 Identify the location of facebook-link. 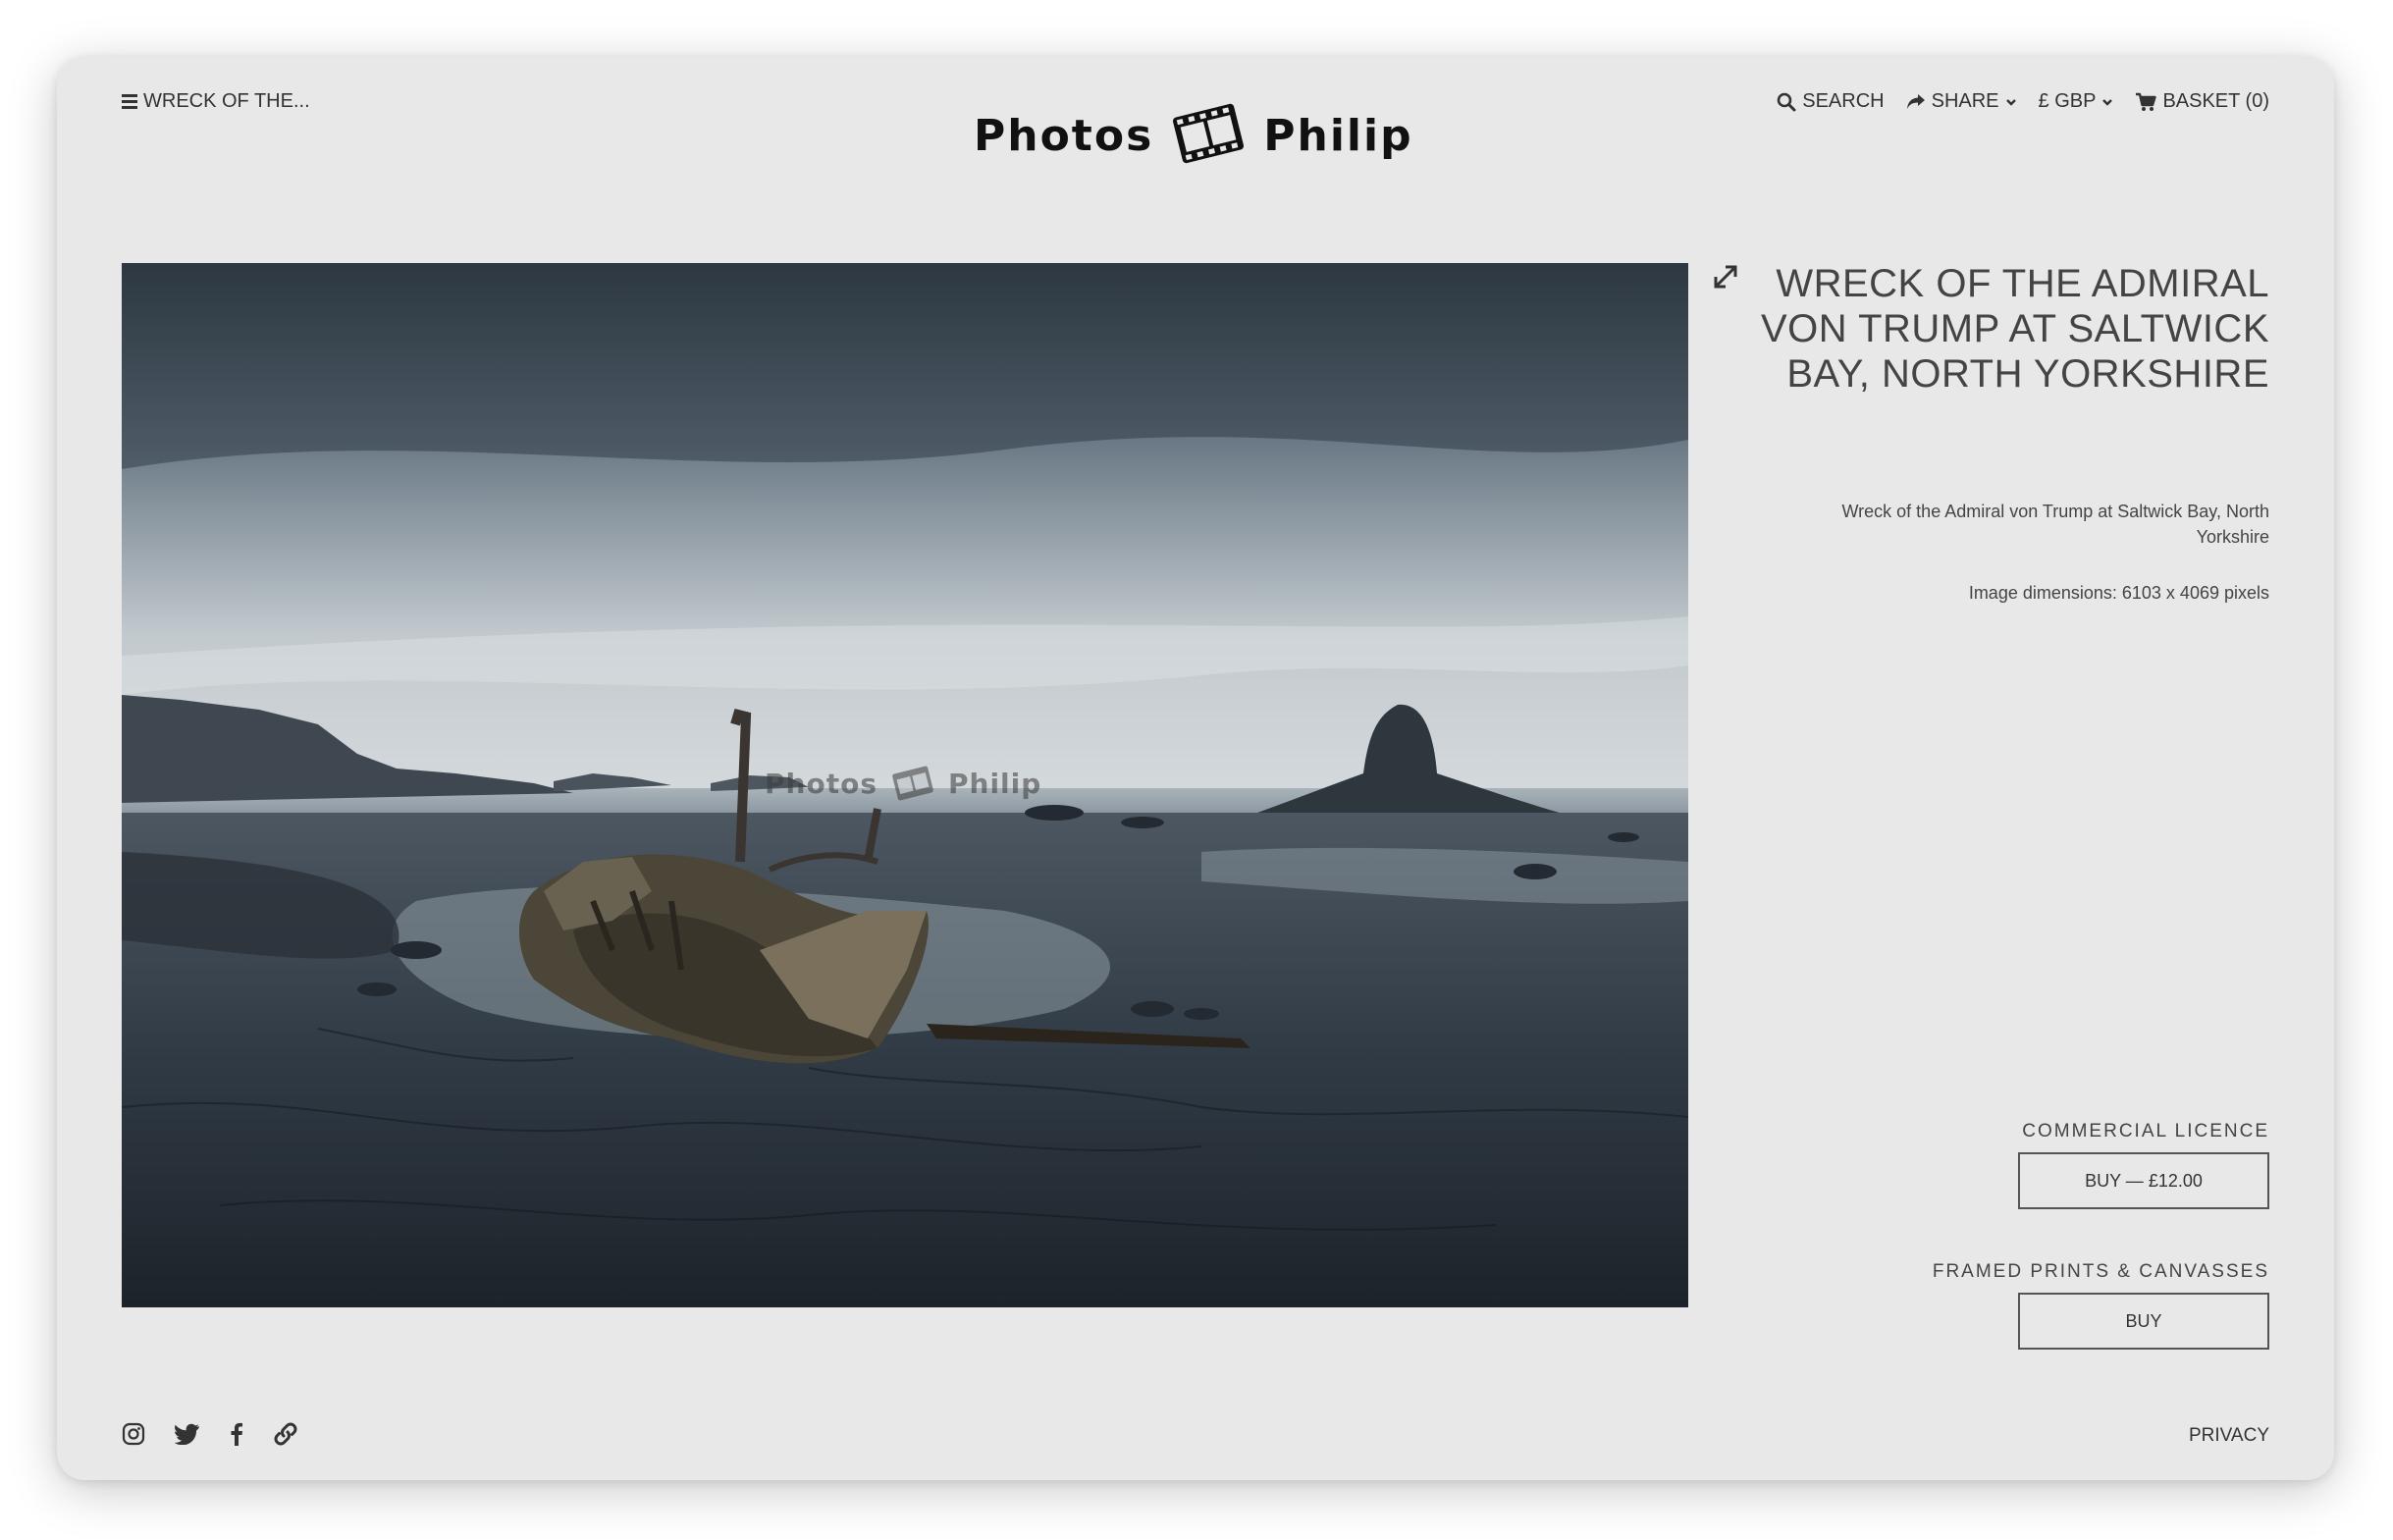
(237, 1434).